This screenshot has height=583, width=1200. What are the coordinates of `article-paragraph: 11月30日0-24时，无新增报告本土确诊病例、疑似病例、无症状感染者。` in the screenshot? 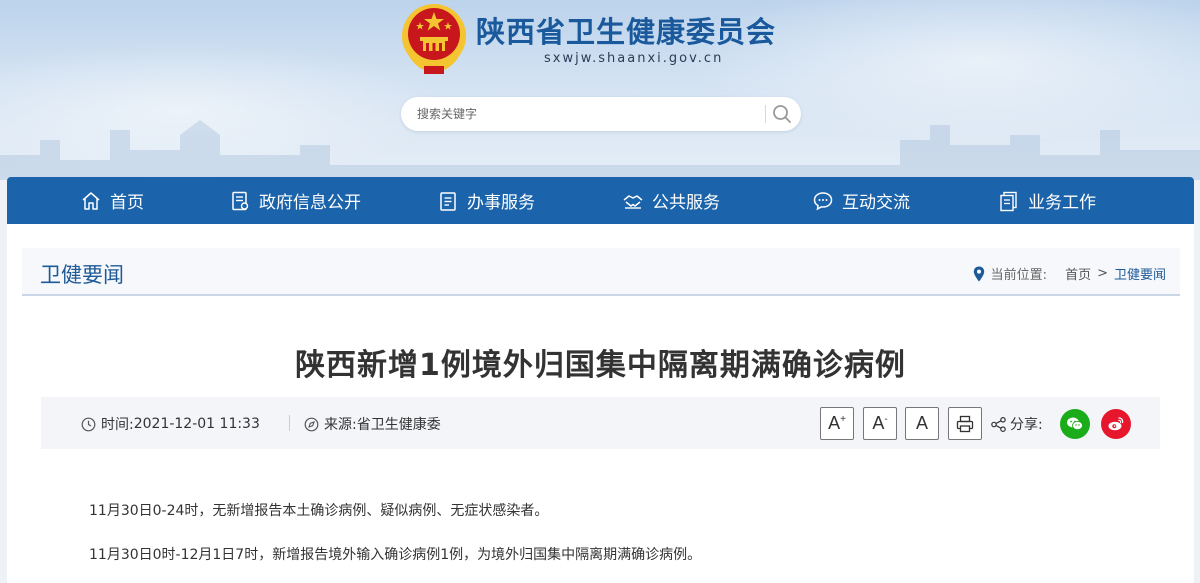 It's located at (319, 511).